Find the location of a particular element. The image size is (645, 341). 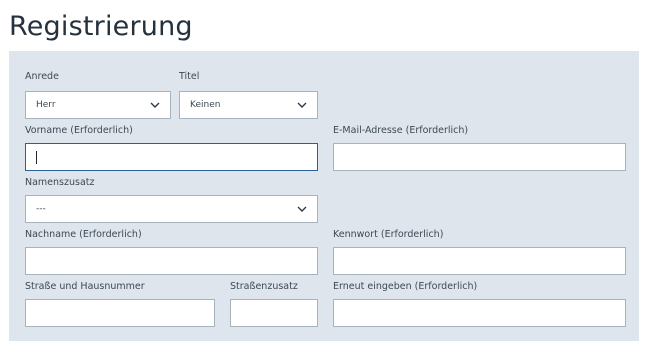

namenszusatz-select: --- is located at coordinates (171, 209).